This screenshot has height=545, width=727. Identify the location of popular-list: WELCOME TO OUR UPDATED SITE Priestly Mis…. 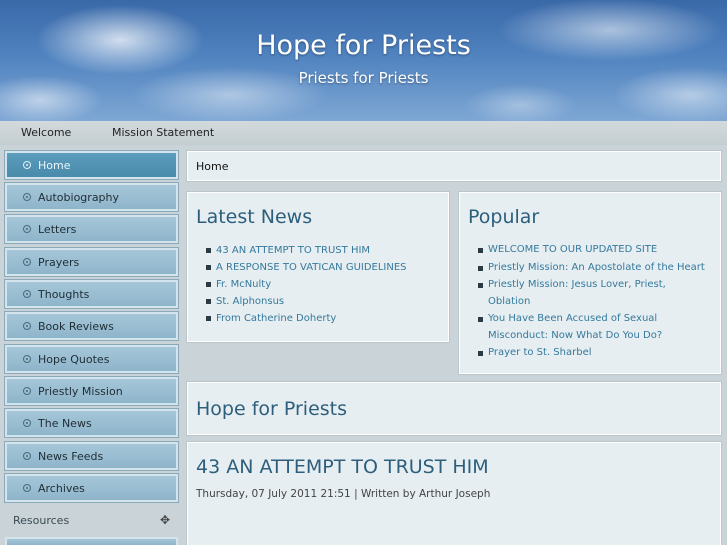
(593, 302).